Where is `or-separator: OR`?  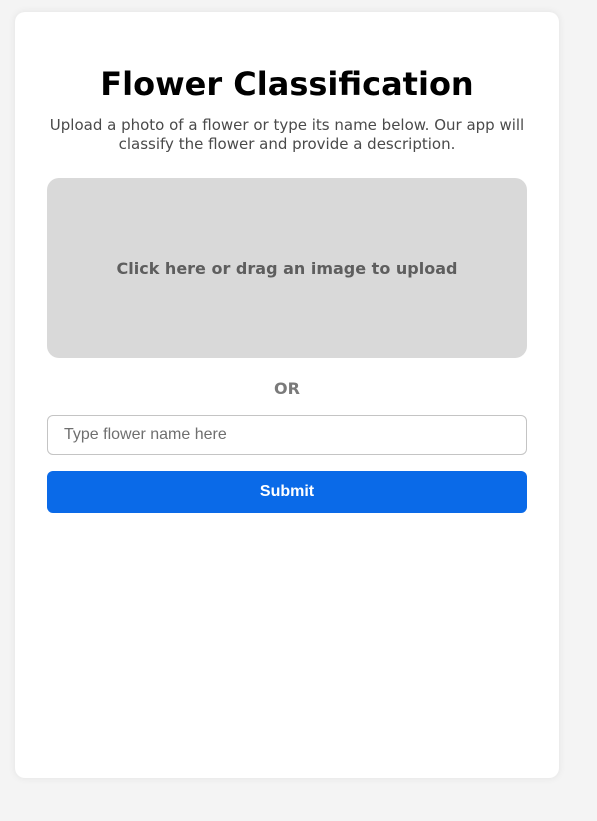 or-separator: OR is located at coordinates (287, 388).